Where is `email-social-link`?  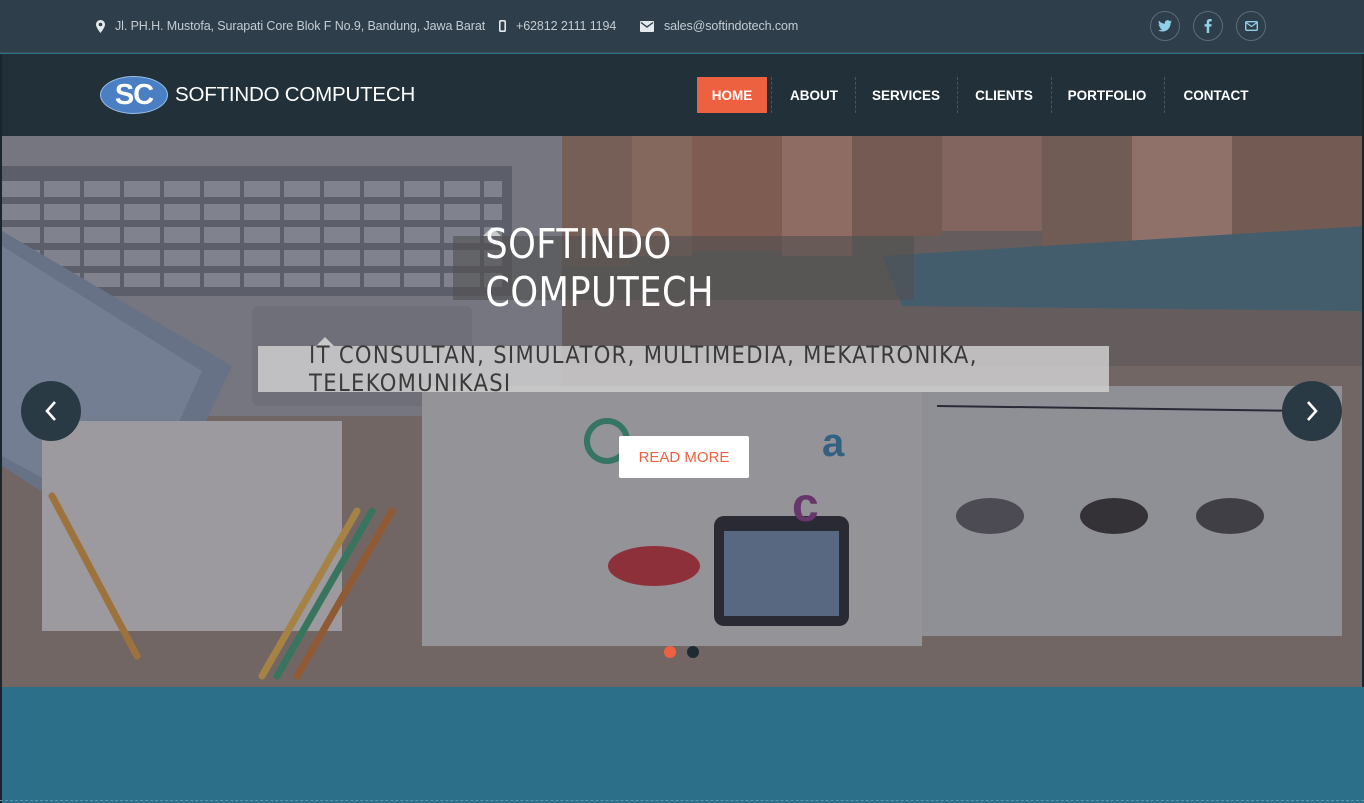 email-social-link is located at coordinates (1251, 26).